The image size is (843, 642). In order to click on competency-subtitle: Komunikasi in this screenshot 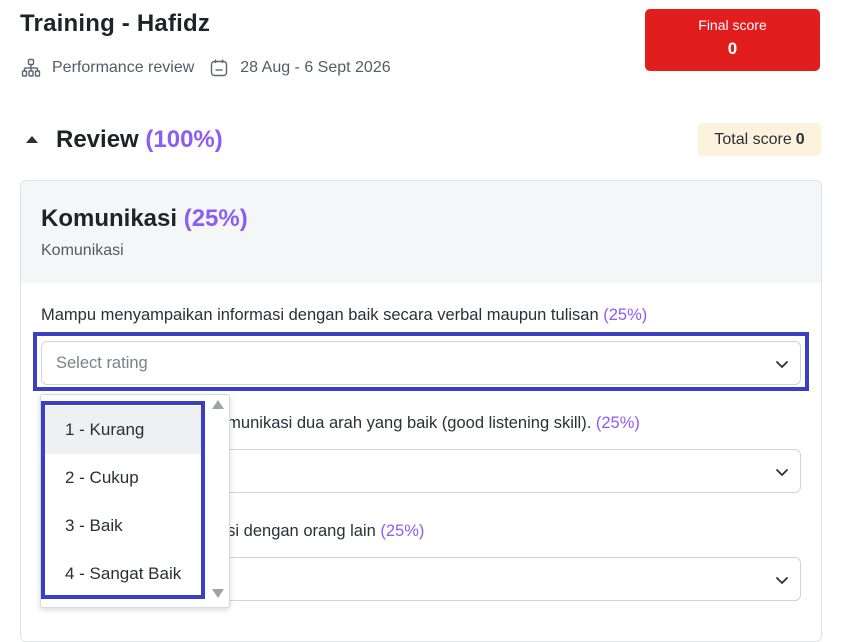, I will do `click(82, 250)`.